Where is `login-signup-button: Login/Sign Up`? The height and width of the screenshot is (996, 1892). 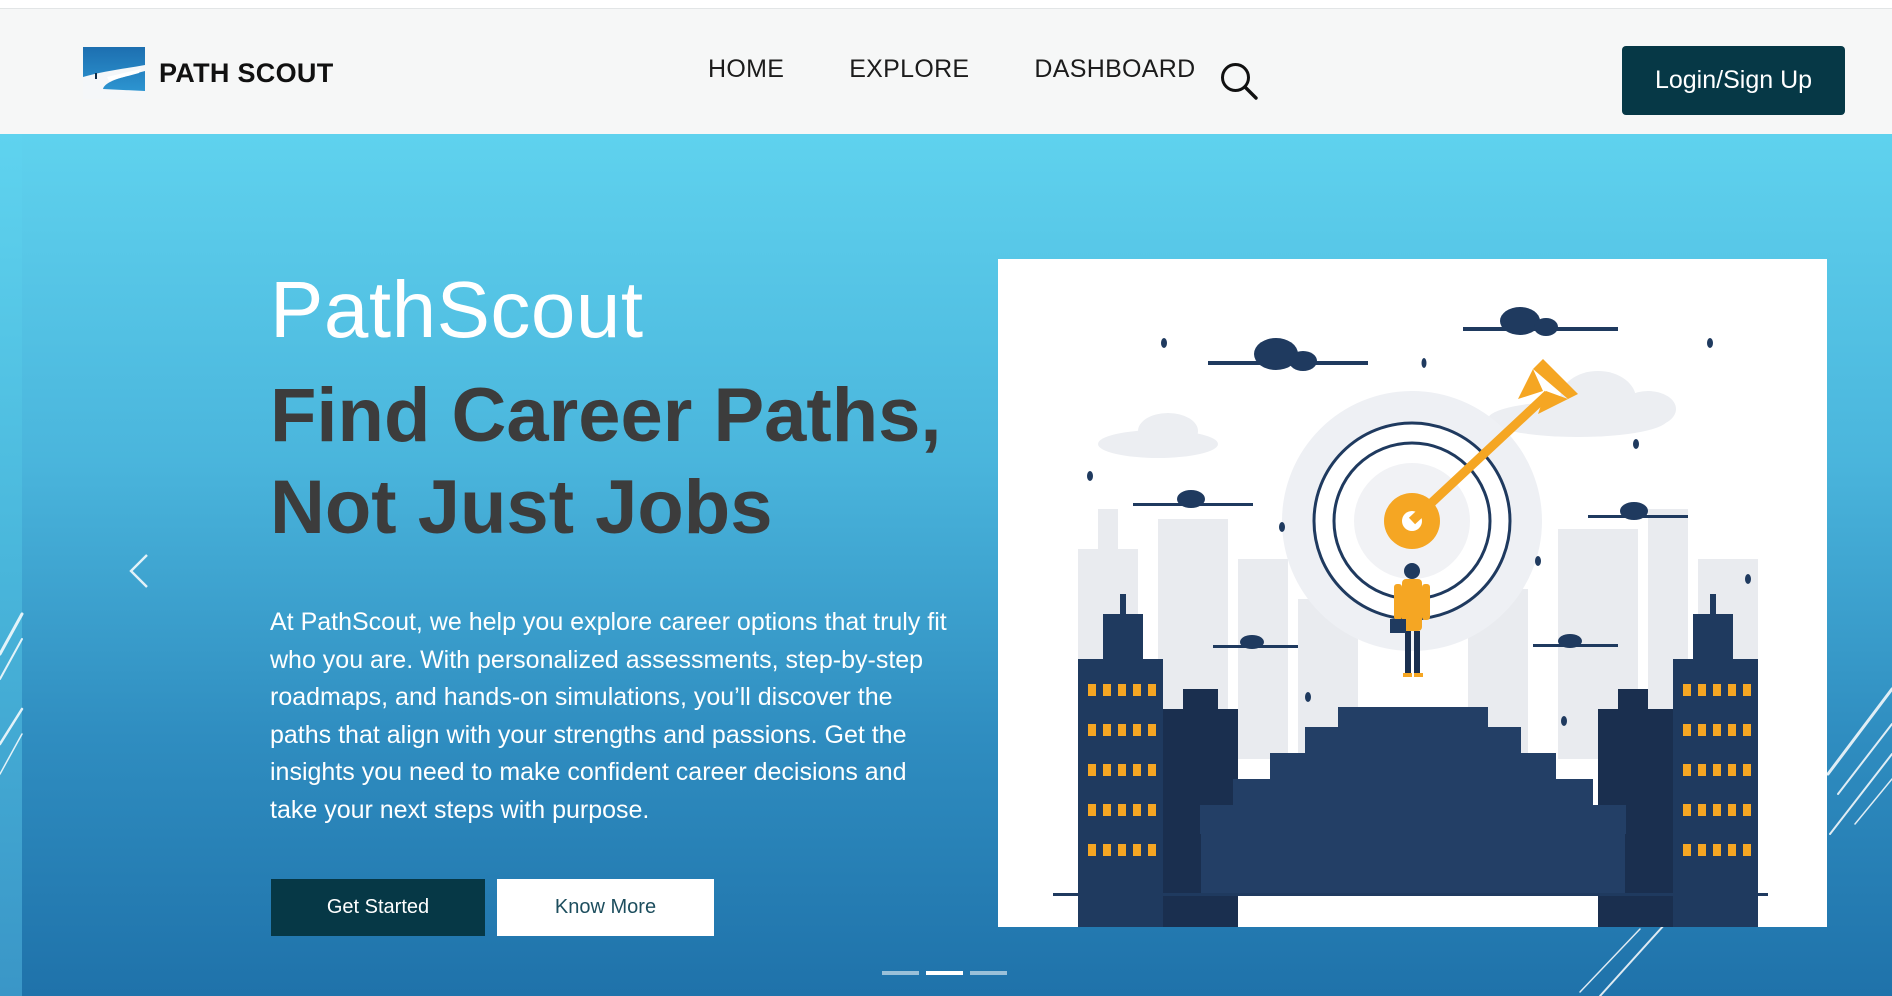 login-signup-button: Login/Sign Up is located at coordinates (1733, 80).